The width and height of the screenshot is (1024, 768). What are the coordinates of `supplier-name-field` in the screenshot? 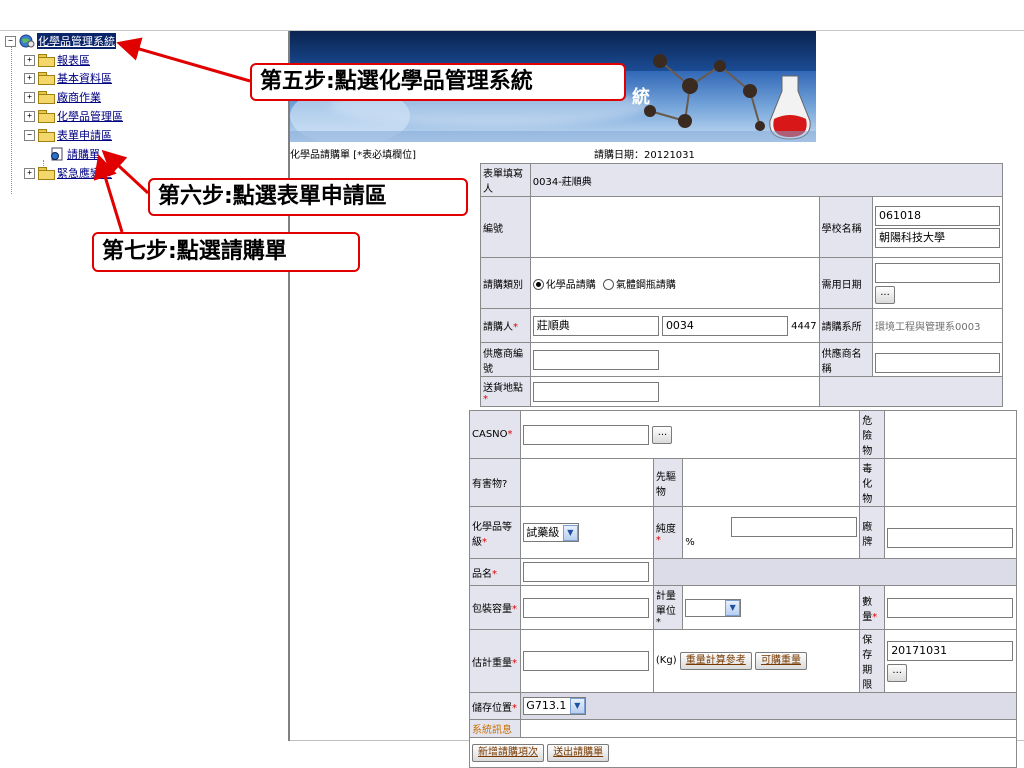 It's located at (937, 362).